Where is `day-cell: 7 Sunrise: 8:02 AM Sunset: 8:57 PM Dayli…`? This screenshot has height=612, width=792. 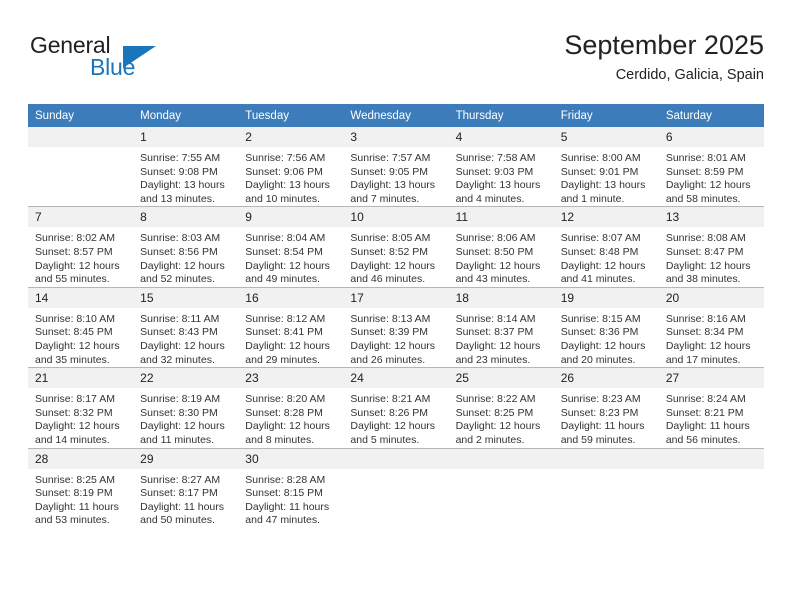 day-cell: 7 Sunrise: 8:02 AM Sunset: 8:57 PM Dayli… is located at coordinates (81, 247).